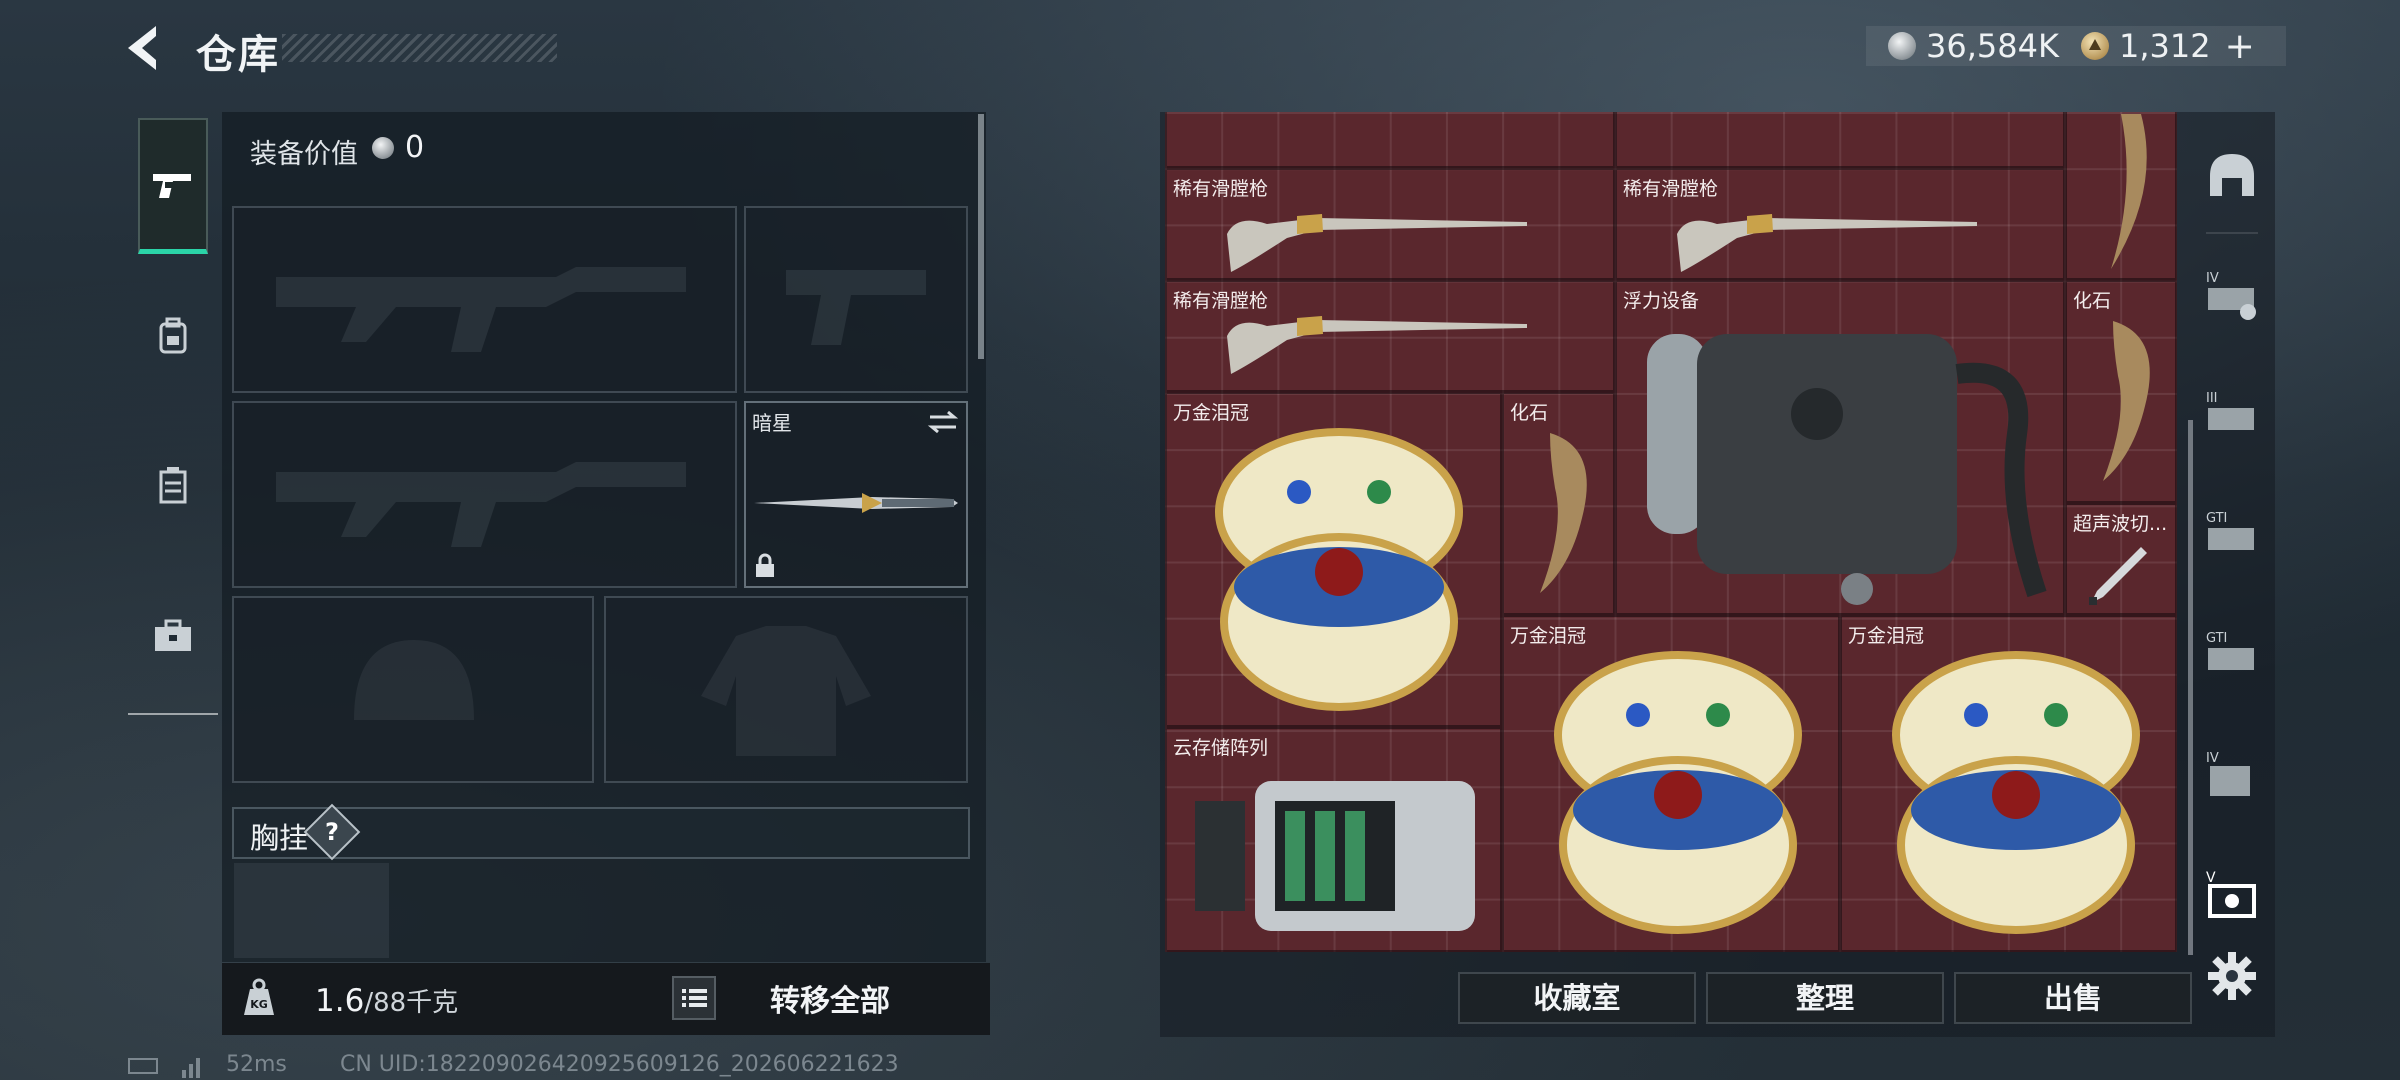 The width and height of the screenshot is (2400, 1080). What do you see at coordinates (173, 416) in the screenshot?
I see `equipment-category-sidebar` at bounding box center [173, 416].